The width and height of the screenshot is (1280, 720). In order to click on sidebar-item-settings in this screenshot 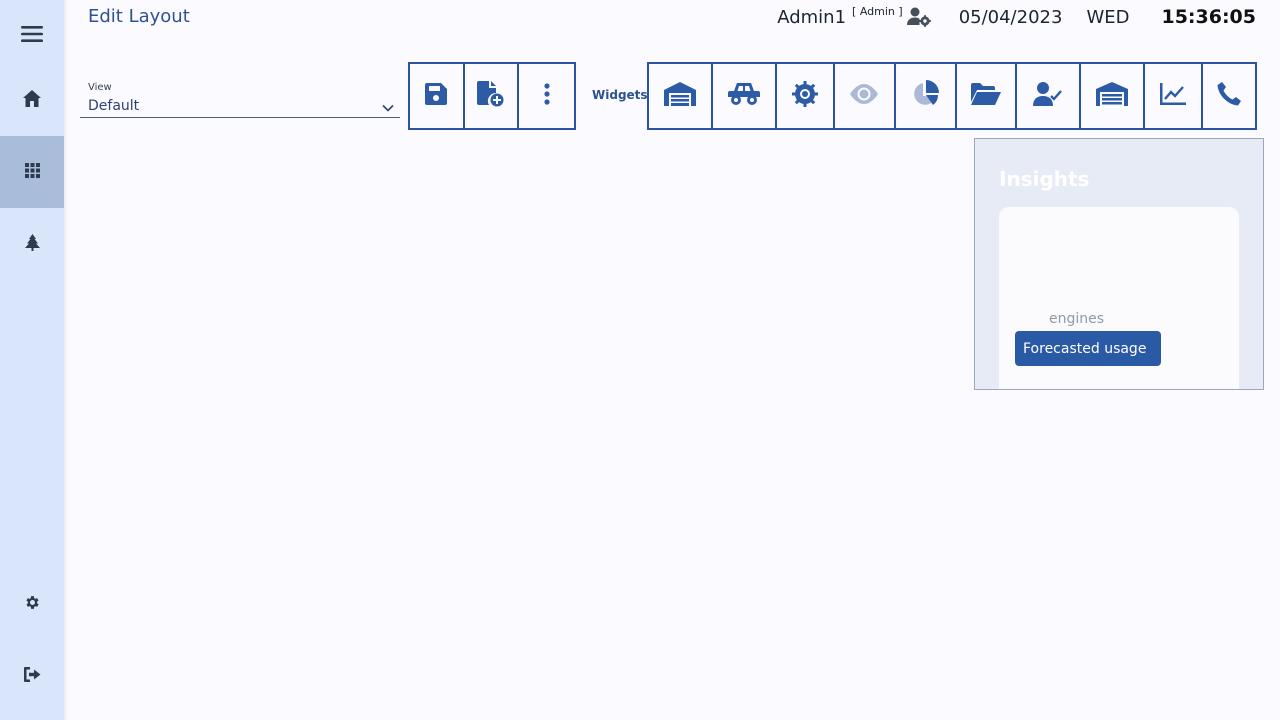, I will do `click(32, 604)`.